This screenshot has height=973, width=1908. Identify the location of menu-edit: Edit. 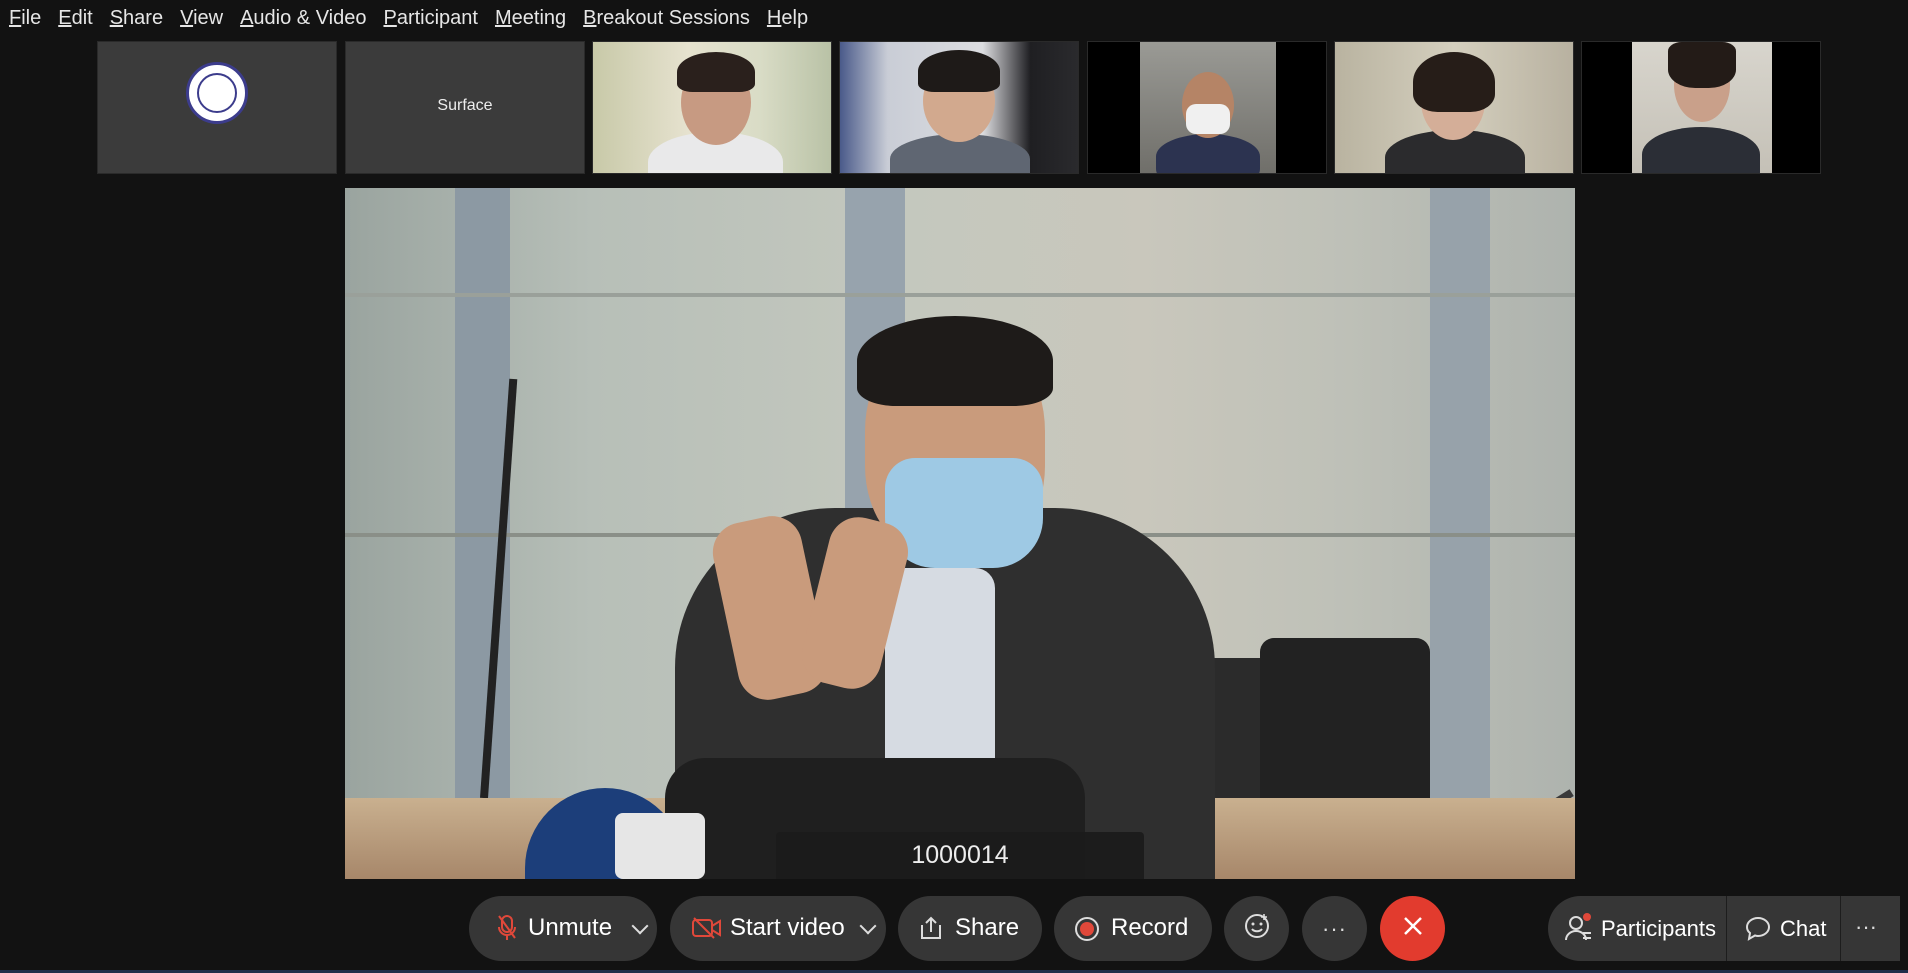
(75, 18).